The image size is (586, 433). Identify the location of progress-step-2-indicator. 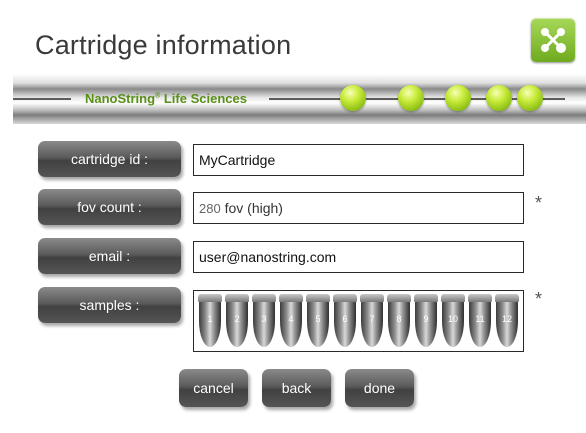
(411, 98).